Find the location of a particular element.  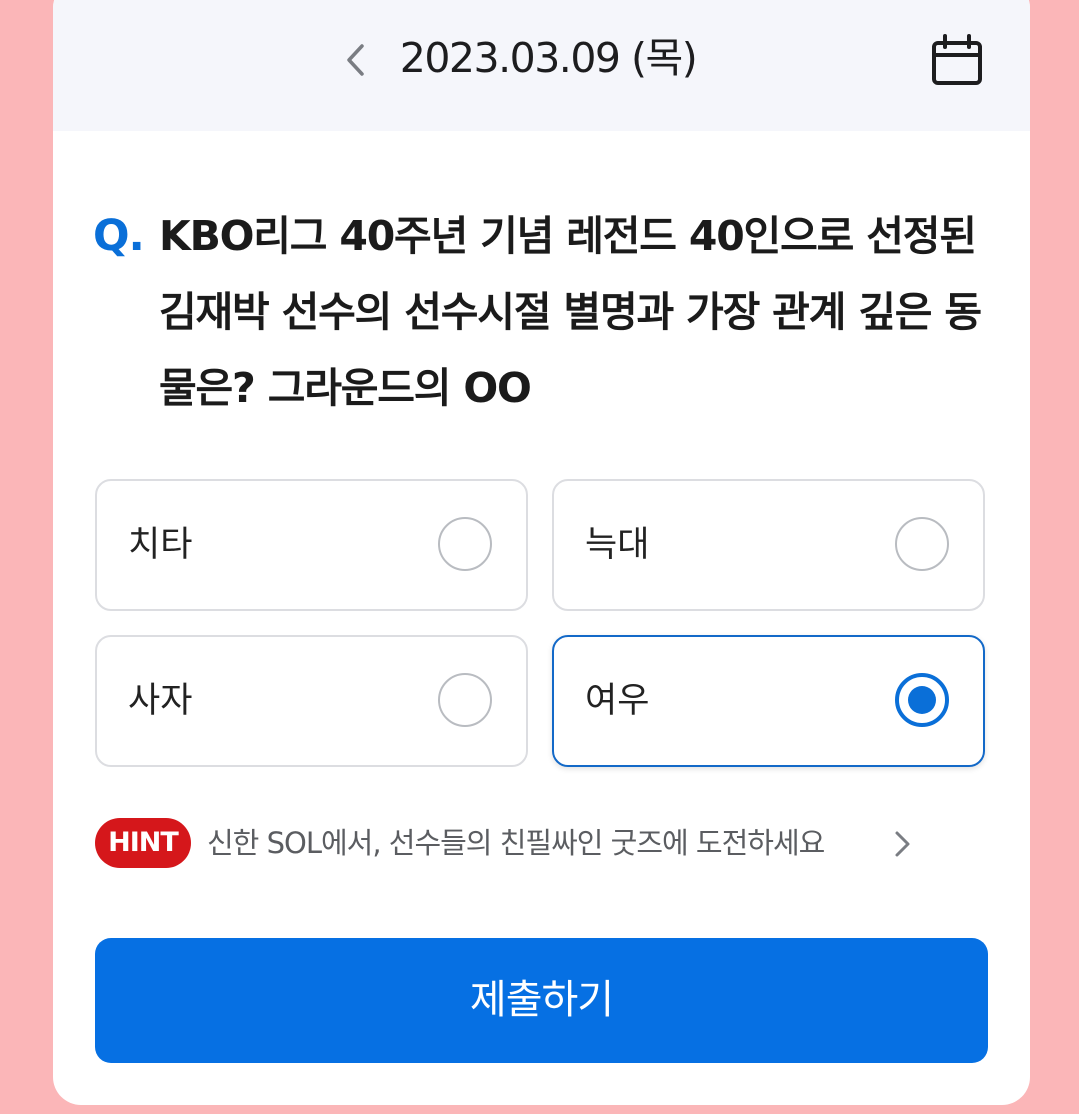

date-bar: 2023.03.09 (목) is located at coordinates (541, 65).